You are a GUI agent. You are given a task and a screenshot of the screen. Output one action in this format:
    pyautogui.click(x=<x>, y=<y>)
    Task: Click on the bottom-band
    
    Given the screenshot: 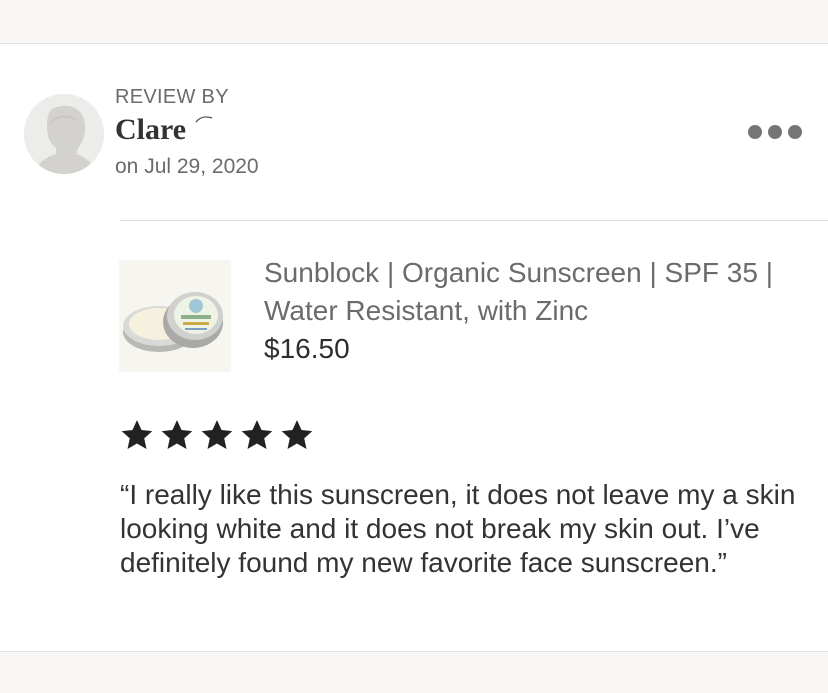 What is the action you would take?
    pyautogui.click(x=414, y=672)
    